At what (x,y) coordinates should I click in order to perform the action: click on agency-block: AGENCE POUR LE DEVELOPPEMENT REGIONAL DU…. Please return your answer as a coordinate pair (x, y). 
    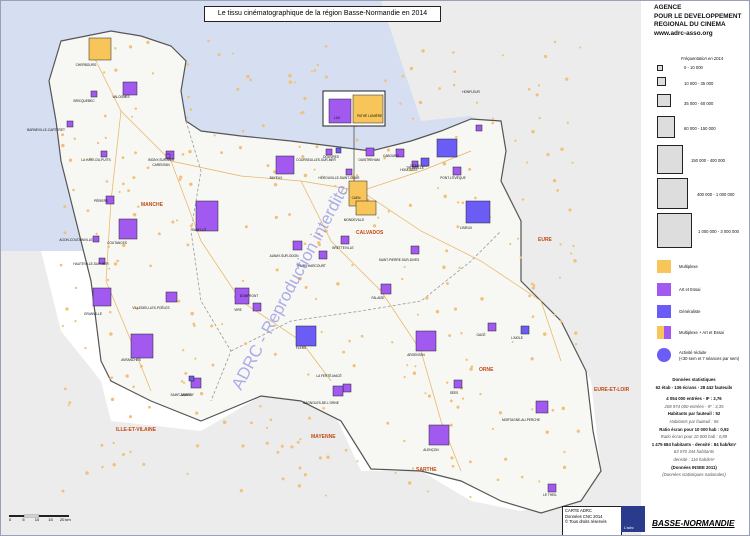
    Looking at the image, I should click on (697, 21).